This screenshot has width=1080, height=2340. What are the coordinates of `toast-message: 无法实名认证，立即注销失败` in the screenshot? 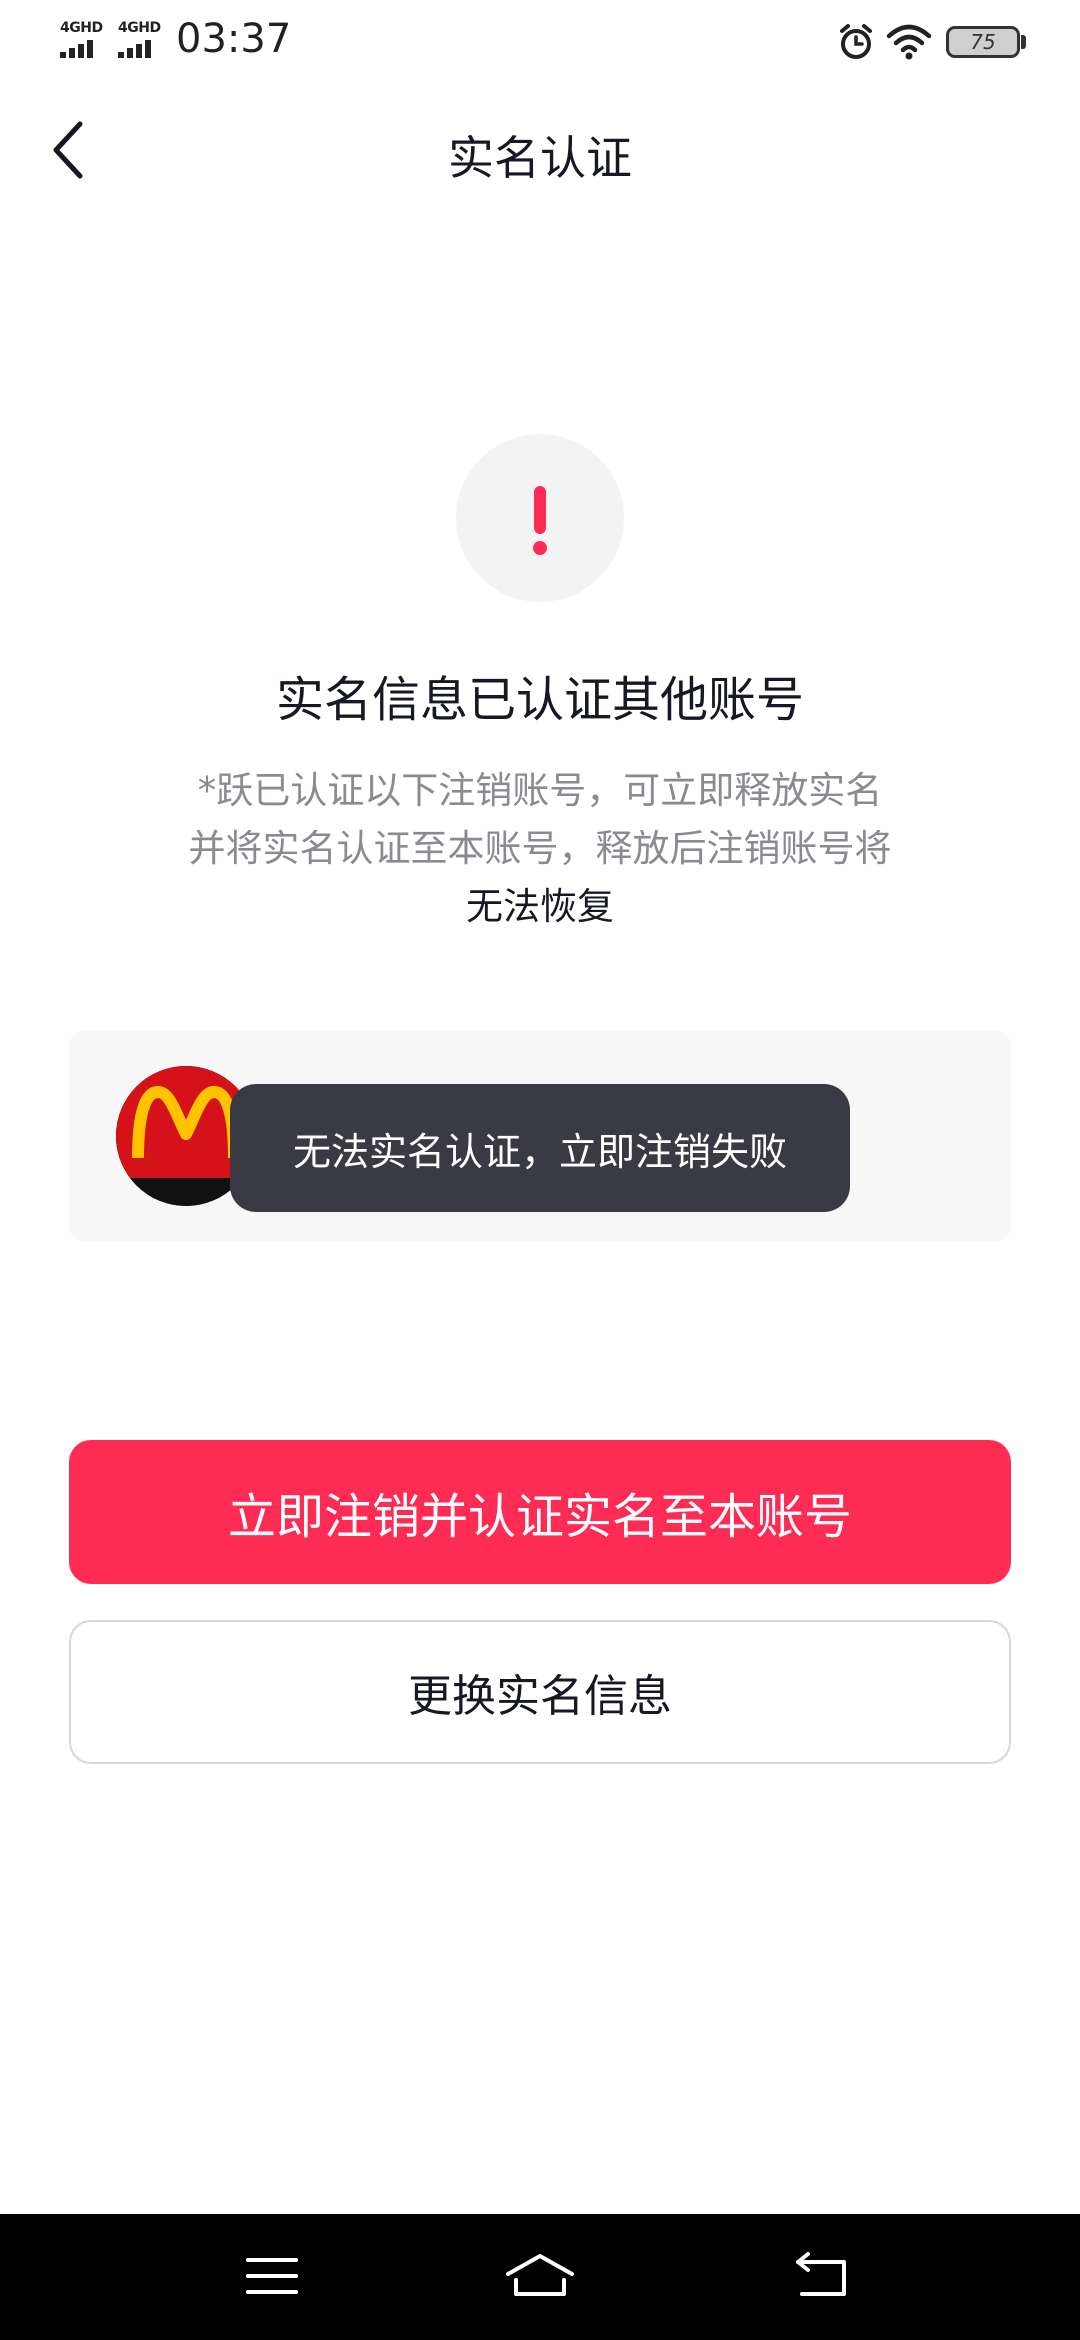 It's located at (540, 1148).